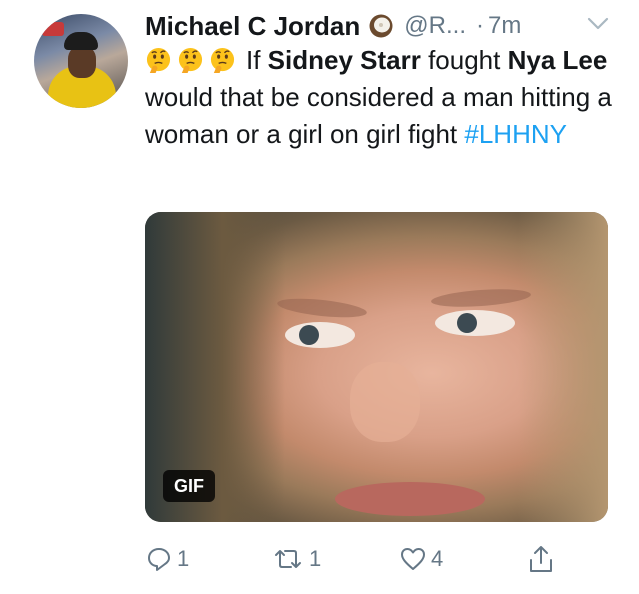 The image size is (639, 594). What do you see at coordinates (257, 60) in the screenshot?
I see `tweet-text-part: If` at bounding box center [257, 60].